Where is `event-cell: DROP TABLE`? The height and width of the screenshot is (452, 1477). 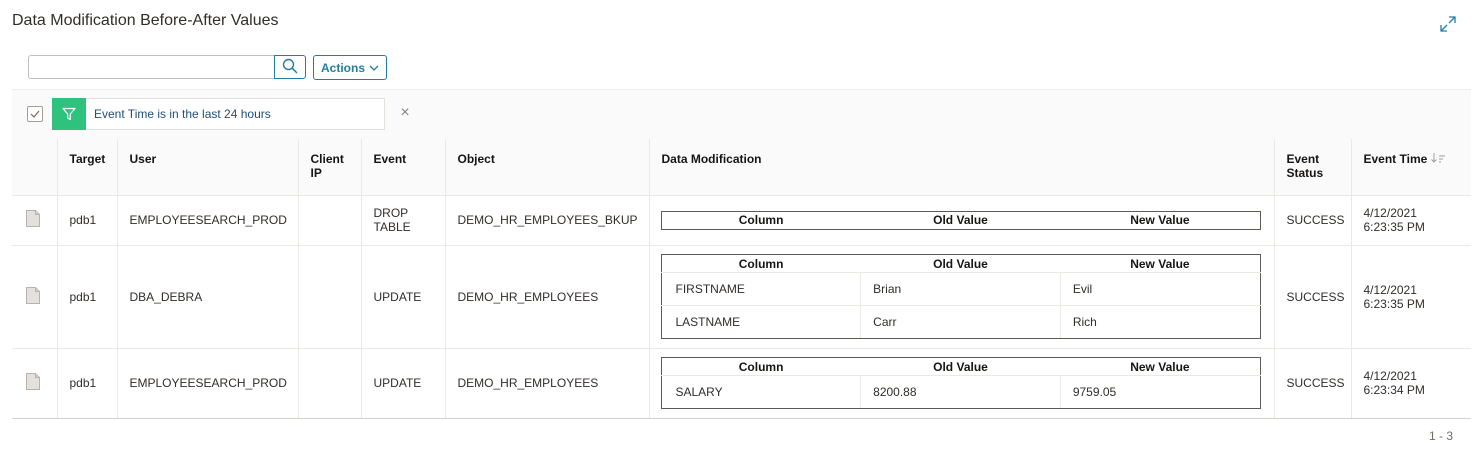
event-cell: DROP TABLE is located at coordinates (402, 219).